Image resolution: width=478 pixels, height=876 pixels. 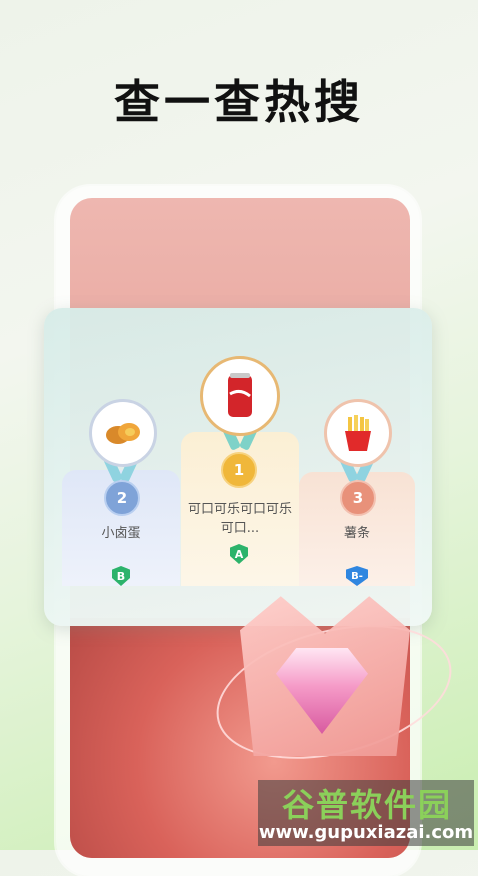 What do you see at coordinates (366, 805) in the screenshot?
I see `watermark-title: 谷普软件园` at bounding box center [366, 805].